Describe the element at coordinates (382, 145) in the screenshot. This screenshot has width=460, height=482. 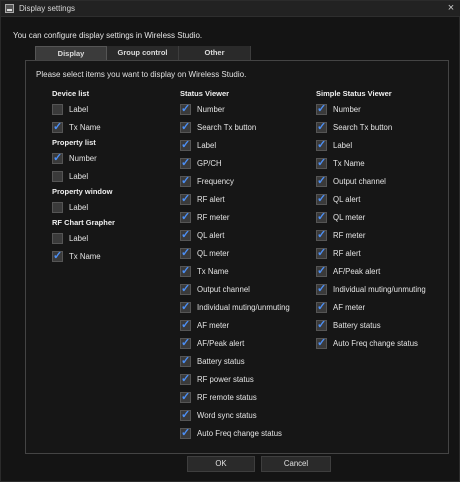
I see `simple-status-viewer-option-label: Label` at that location.